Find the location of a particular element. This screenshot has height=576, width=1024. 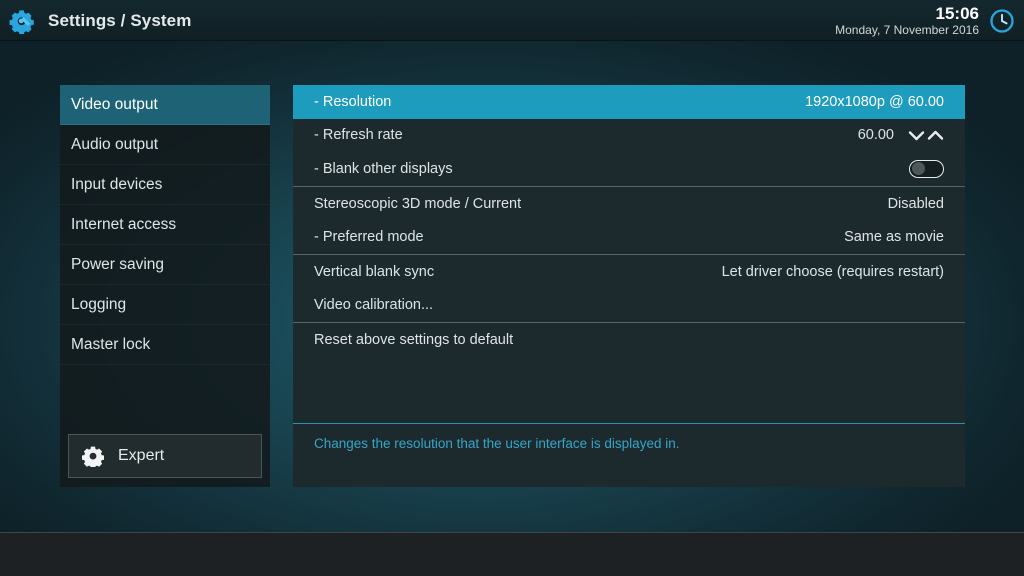

page-title: Settings / System is located at coordinates (120, 20).